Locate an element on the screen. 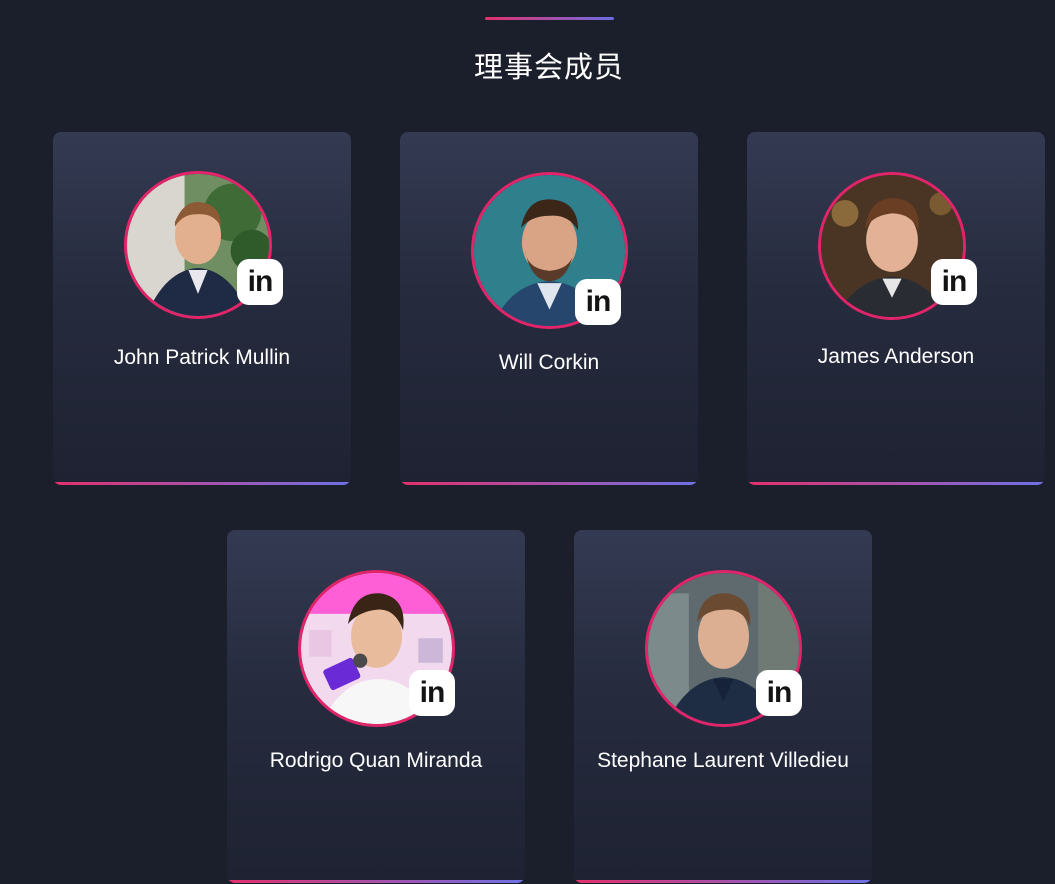  member-name: Stephane Laurent Villedieu is located at coordinates (723, 760).